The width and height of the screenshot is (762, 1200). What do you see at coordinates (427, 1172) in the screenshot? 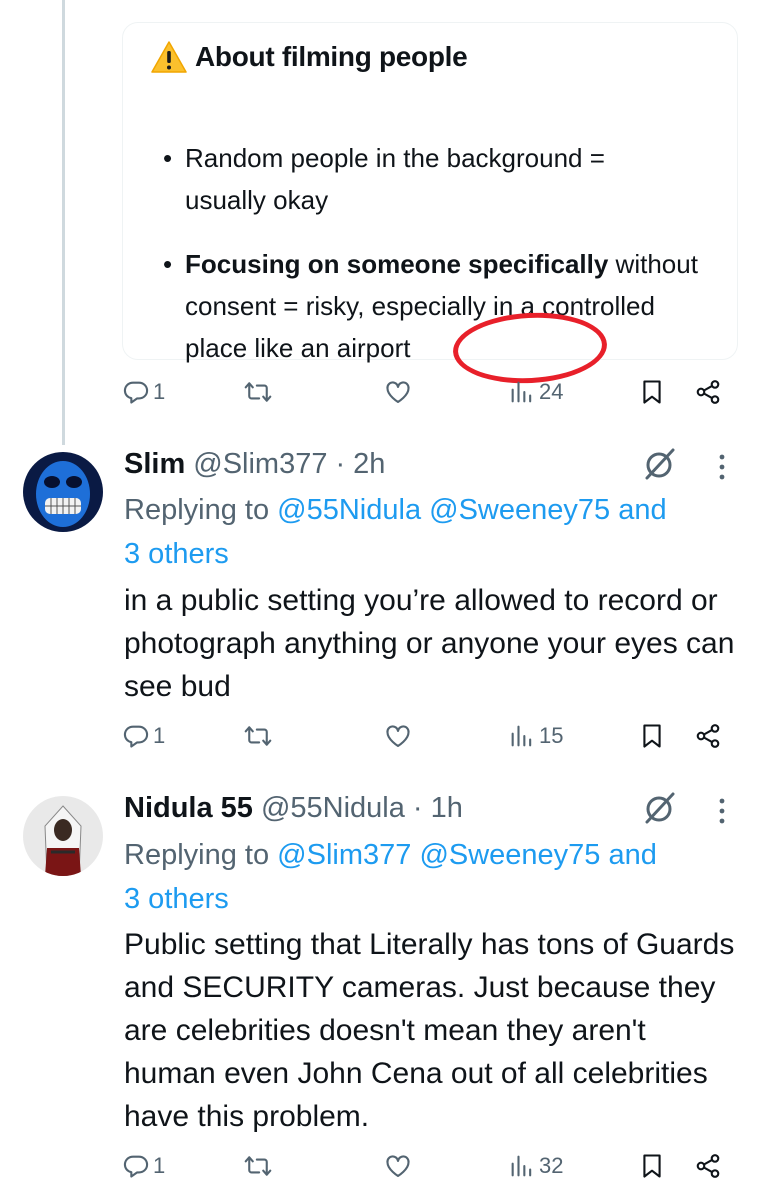
I see `tweet-action-bar: 1 32` at bounding box center [427, 1172].